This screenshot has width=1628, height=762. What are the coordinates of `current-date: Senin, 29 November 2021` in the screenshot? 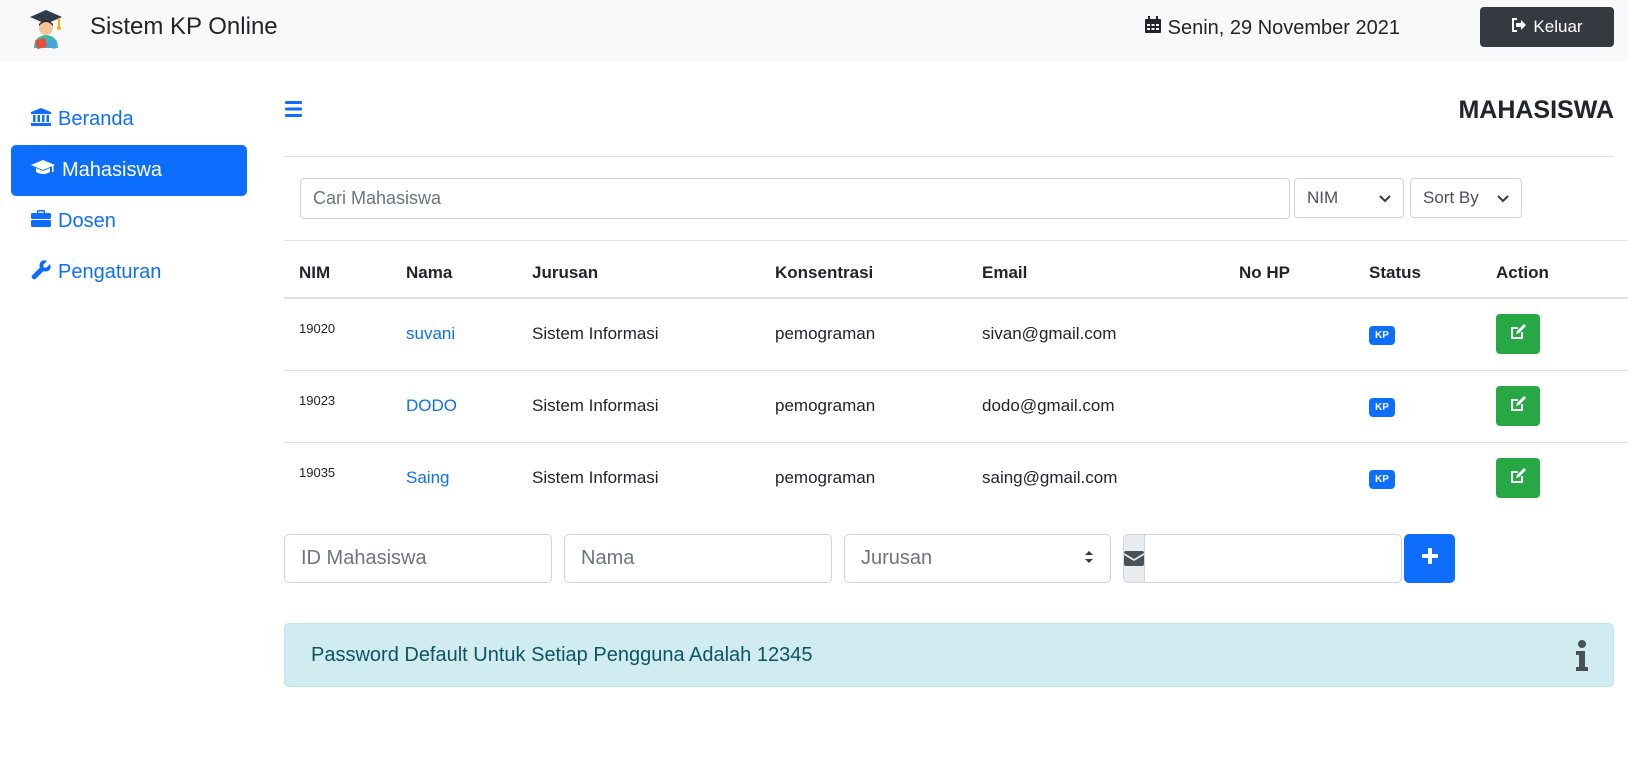 It's located at (1272, 28).